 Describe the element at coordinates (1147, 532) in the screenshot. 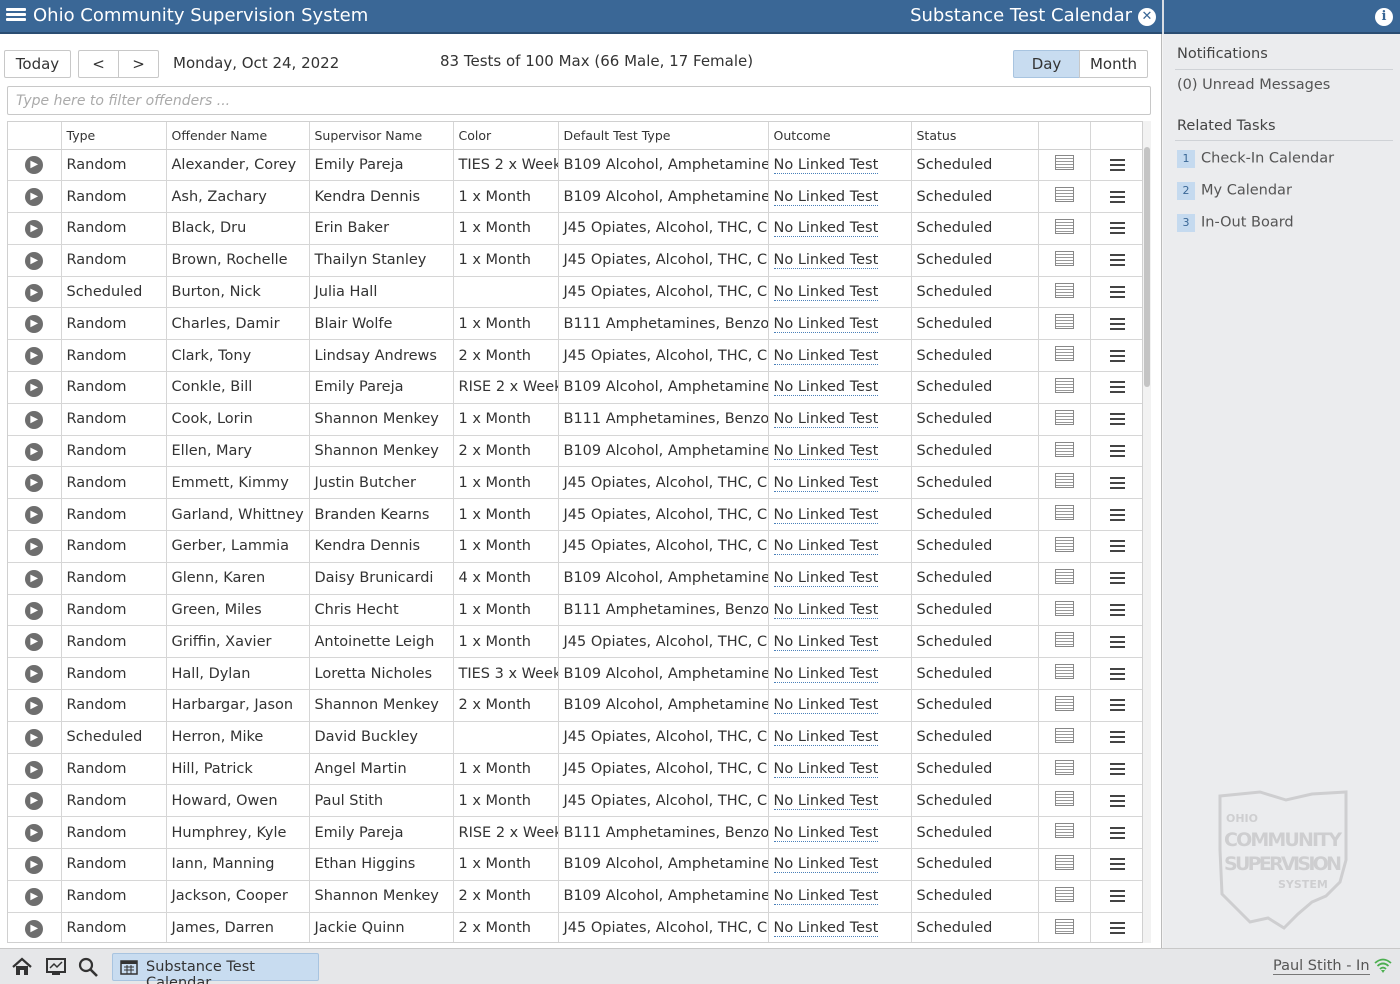

I see `grid-scrollbar` at that location.